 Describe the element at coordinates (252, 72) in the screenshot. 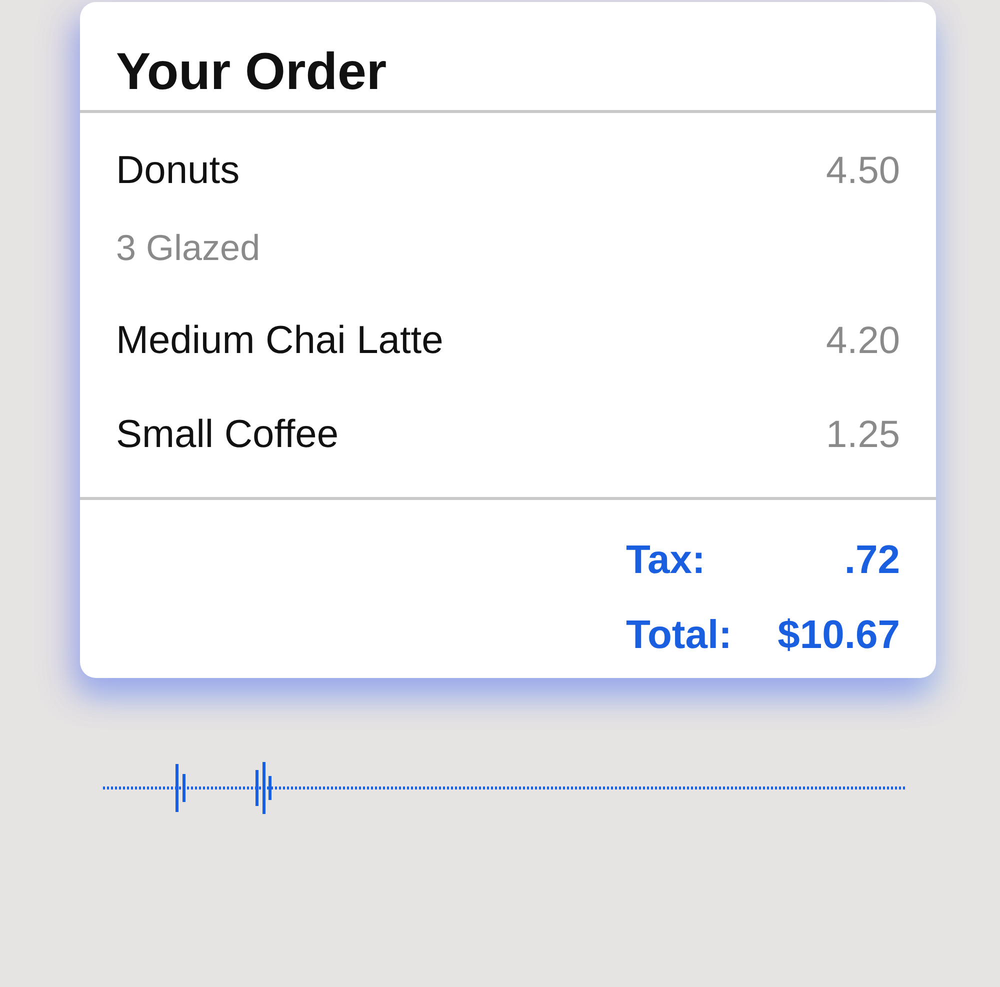

I see `order-title: Your Order` at that location.